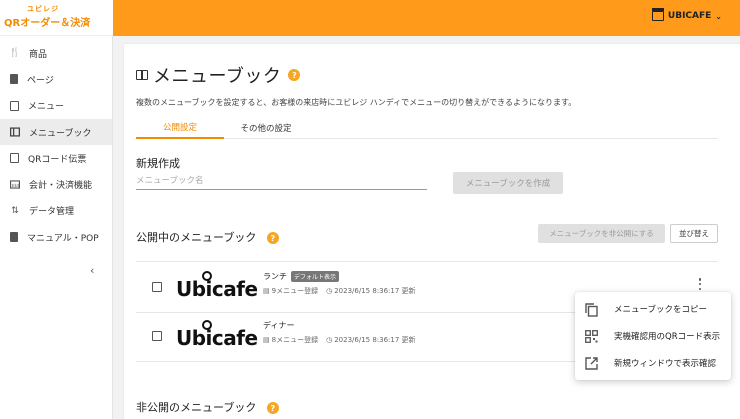 This screenshot has height=419, width=740. What do you see at coordinates (700, 284) in the screenshot?
I see `more-options-icon` at bounding box center [700, 284].